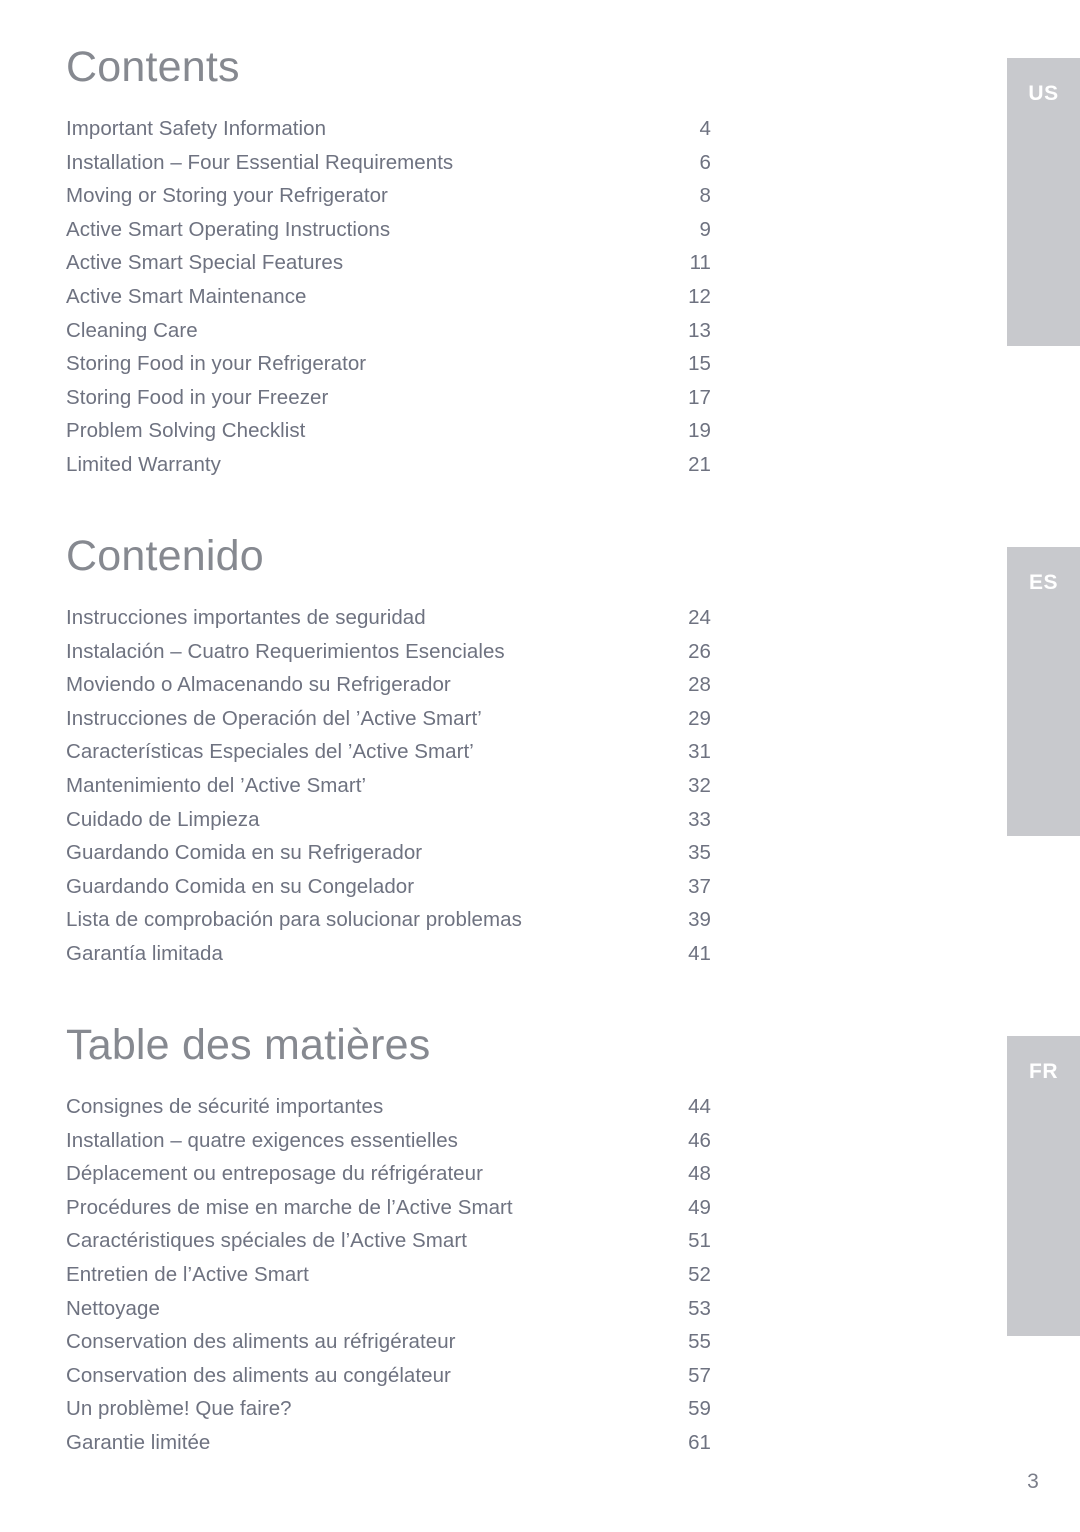 This screenshot has height=1532, width=1080. I want to click on toc-entry-page: 55, so click(699, 1342).